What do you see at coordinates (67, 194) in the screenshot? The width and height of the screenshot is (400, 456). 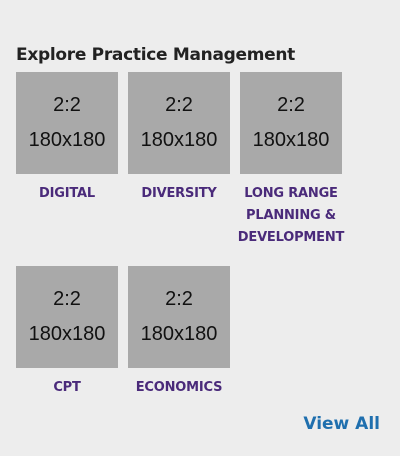 I see `tile-label: DIGITAL` at bounding box center [67, 194].